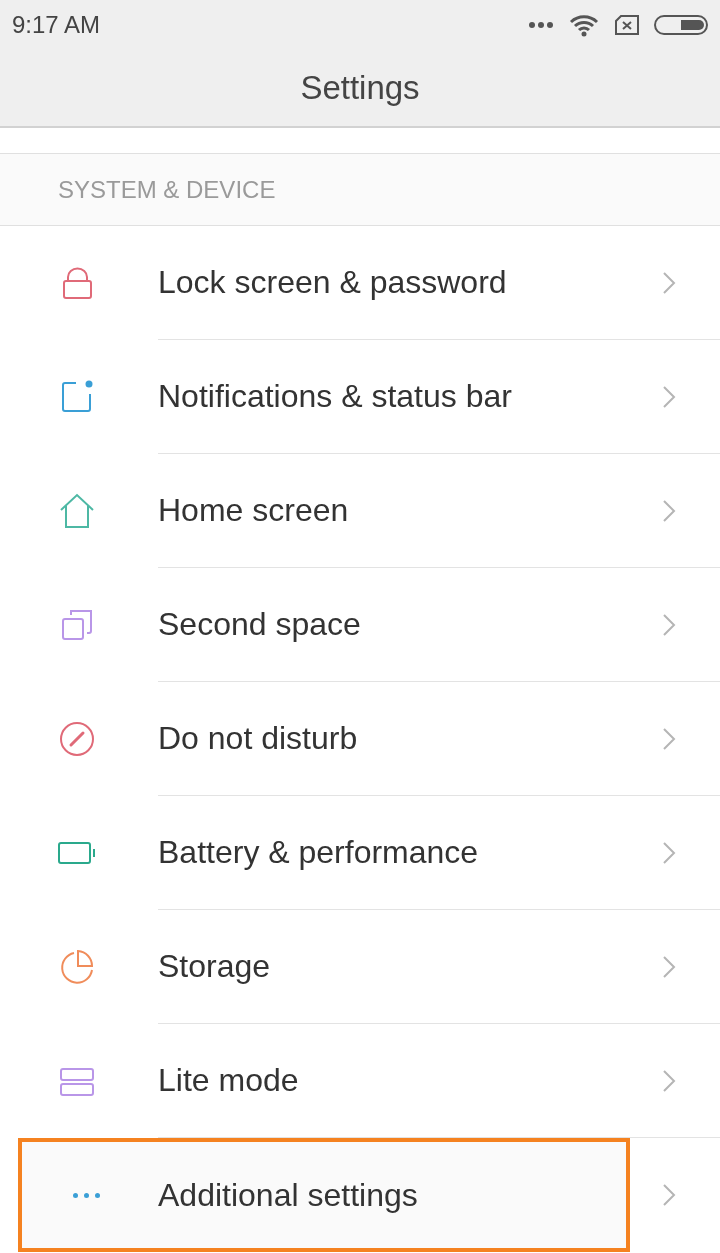 The image size is (720, 1253). I want to click on item-label: Storage, so click(214, 966).